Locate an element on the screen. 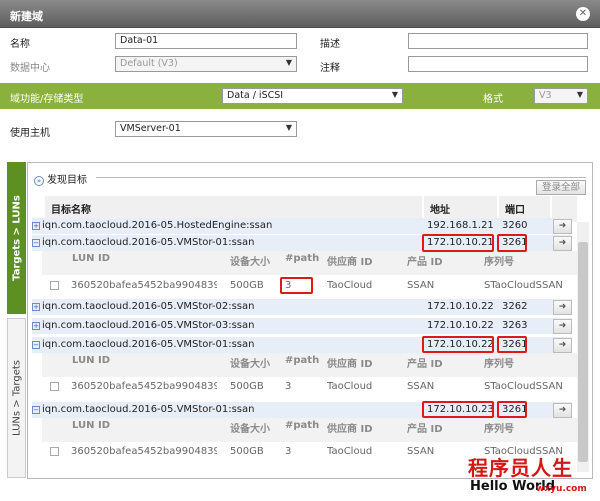  comment-input is located at coordinates (498, 64).